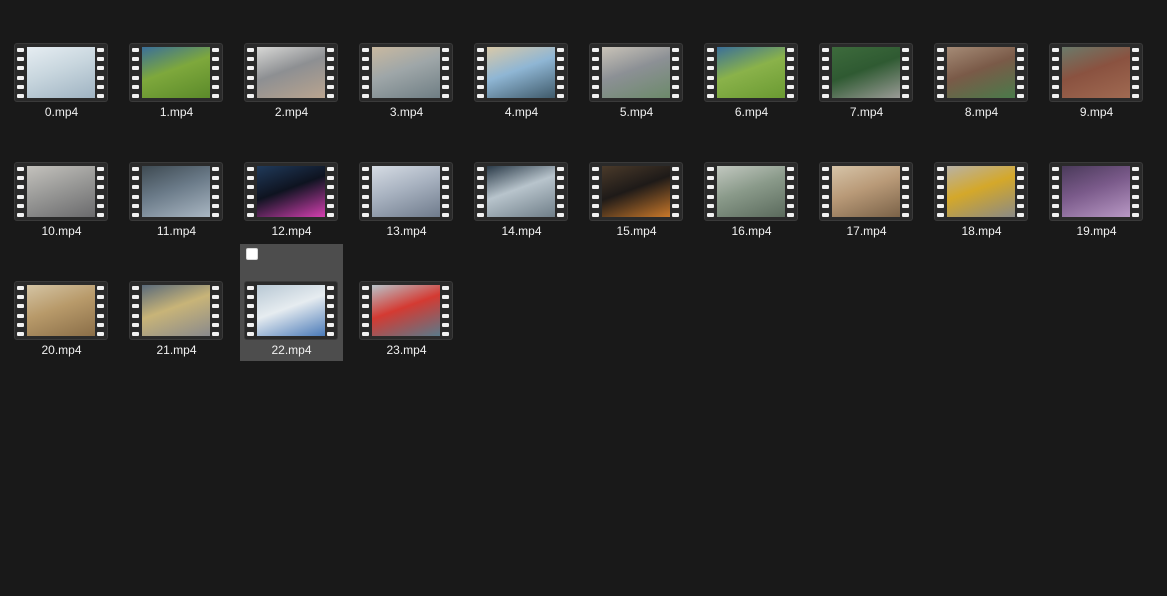 The height and width of the screenshot is (596, 1167). I want to click on file-tile: 10.mp4, so click(61, 183).